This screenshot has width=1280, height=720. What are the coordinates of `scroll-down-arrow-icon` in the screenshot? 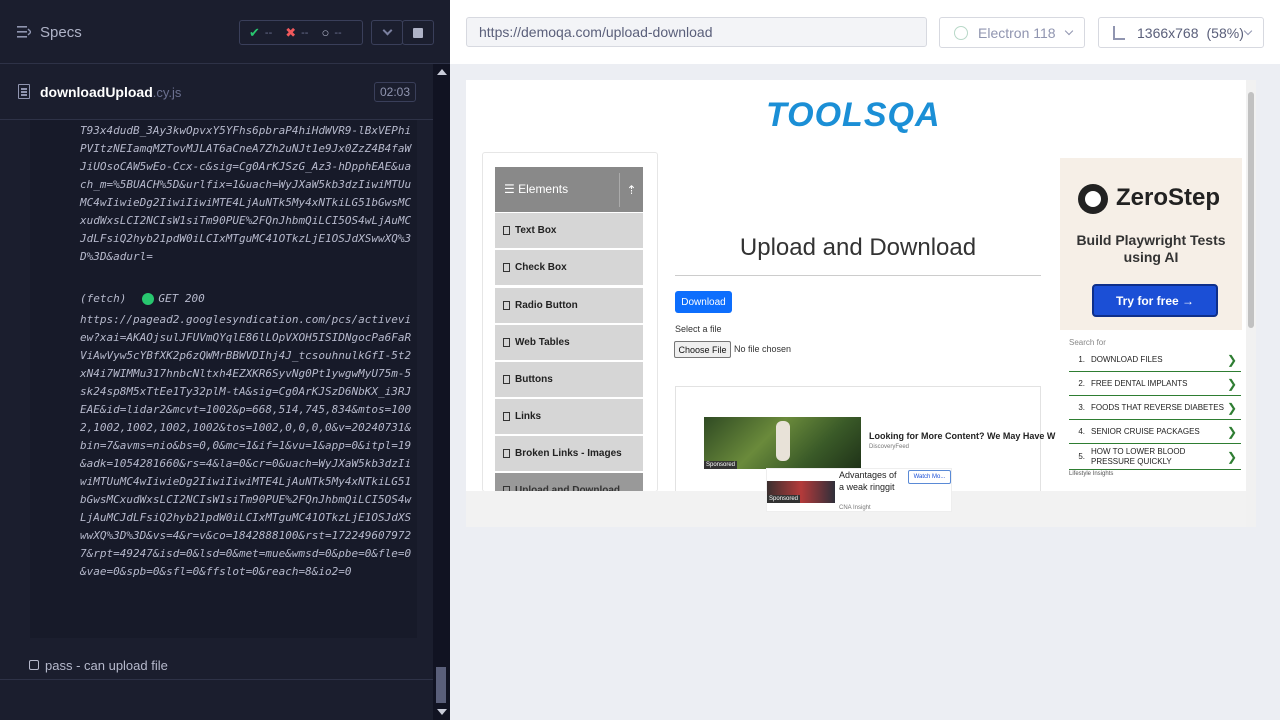 It's located at (442, 712).